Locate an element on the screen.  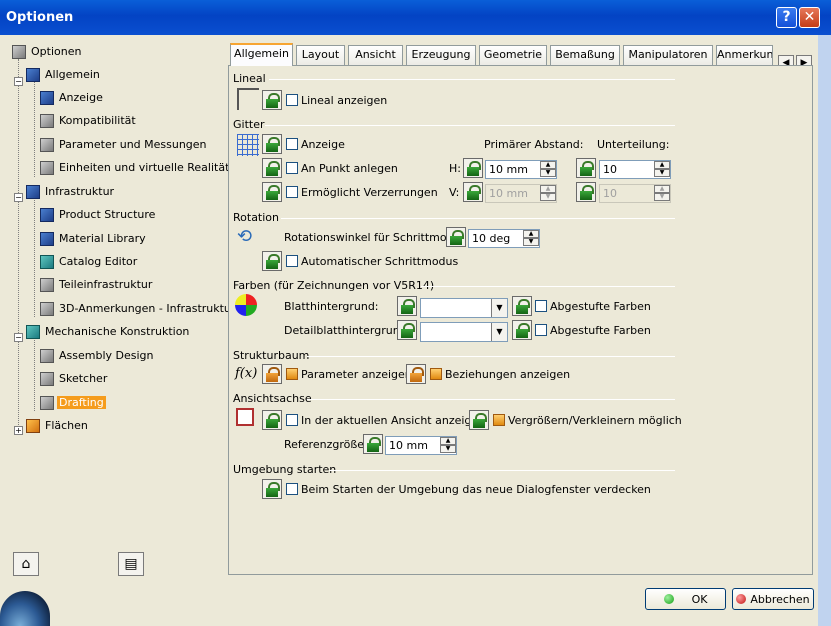
ruler-icon is located at coordinates (248, 99).